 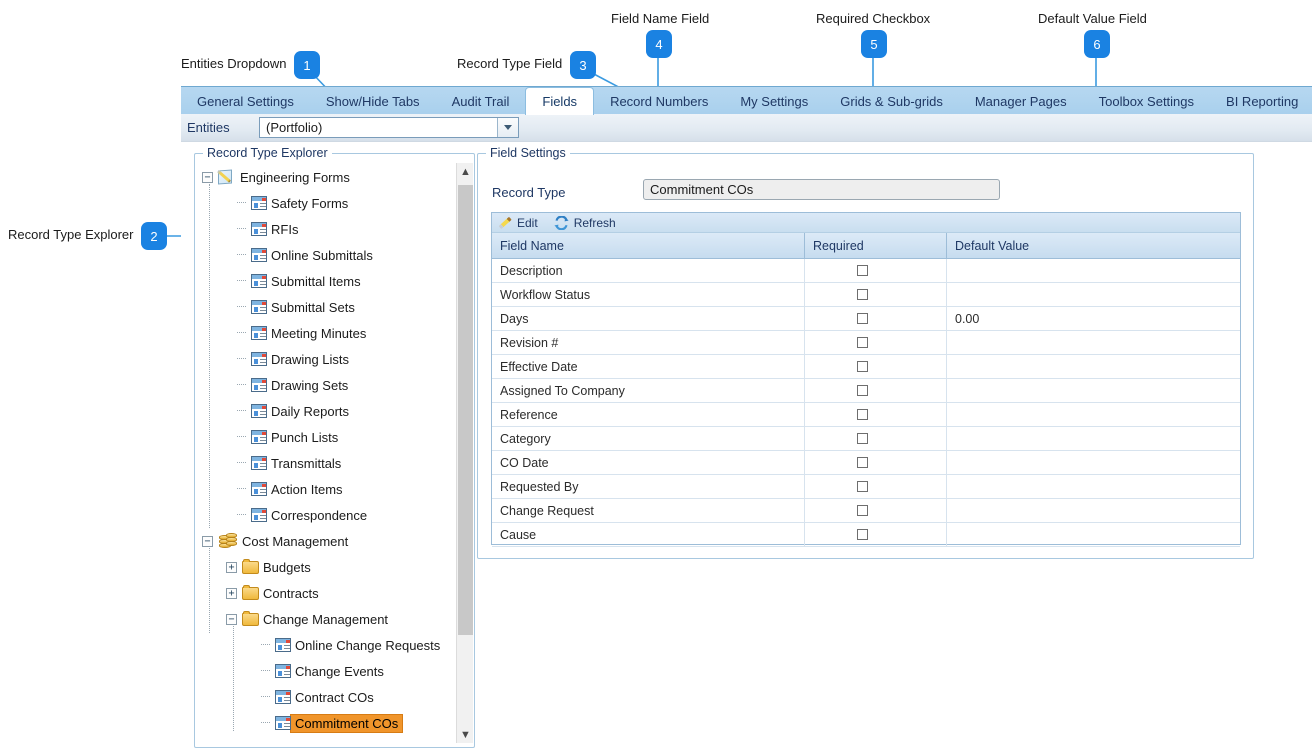 I want to click on table-row: Change Request, so click(x=866, y=511).